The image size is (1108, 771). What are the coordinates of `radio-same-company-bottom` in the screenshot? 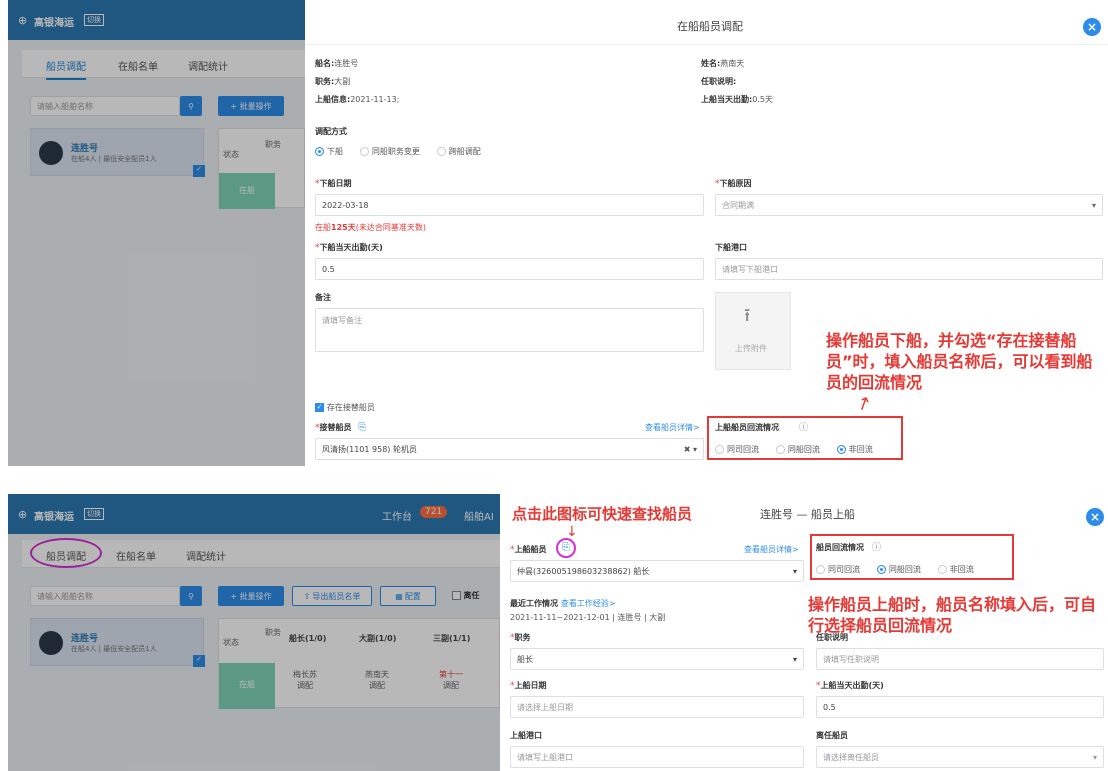 It's located at (820, 569).